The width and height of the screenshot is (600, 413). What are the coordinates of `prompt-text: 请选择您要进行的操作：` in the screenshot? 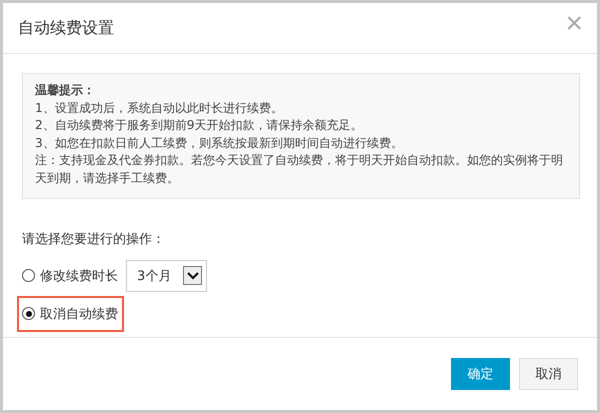 It's located at (94, 239).